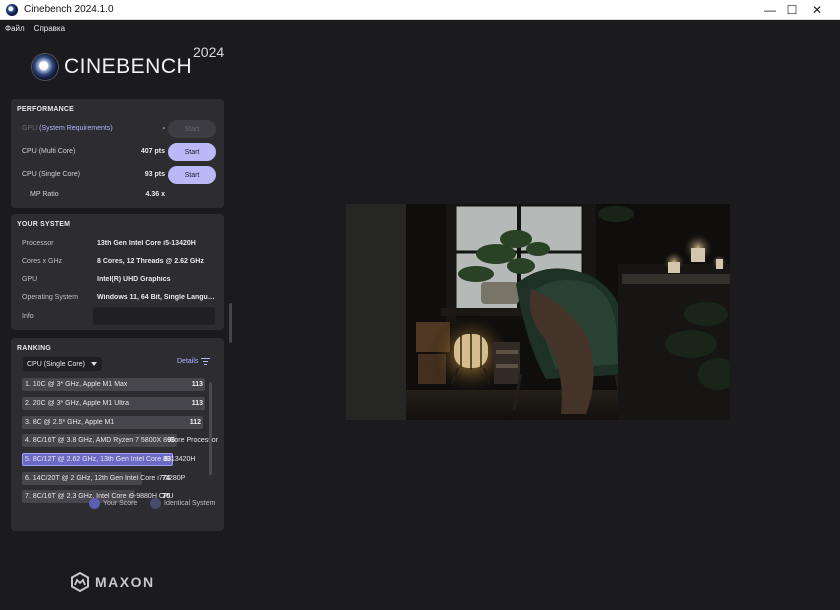 The height and width of the screenshot is (610, 840). I want to click on info-key: Info, so click(28, 316).